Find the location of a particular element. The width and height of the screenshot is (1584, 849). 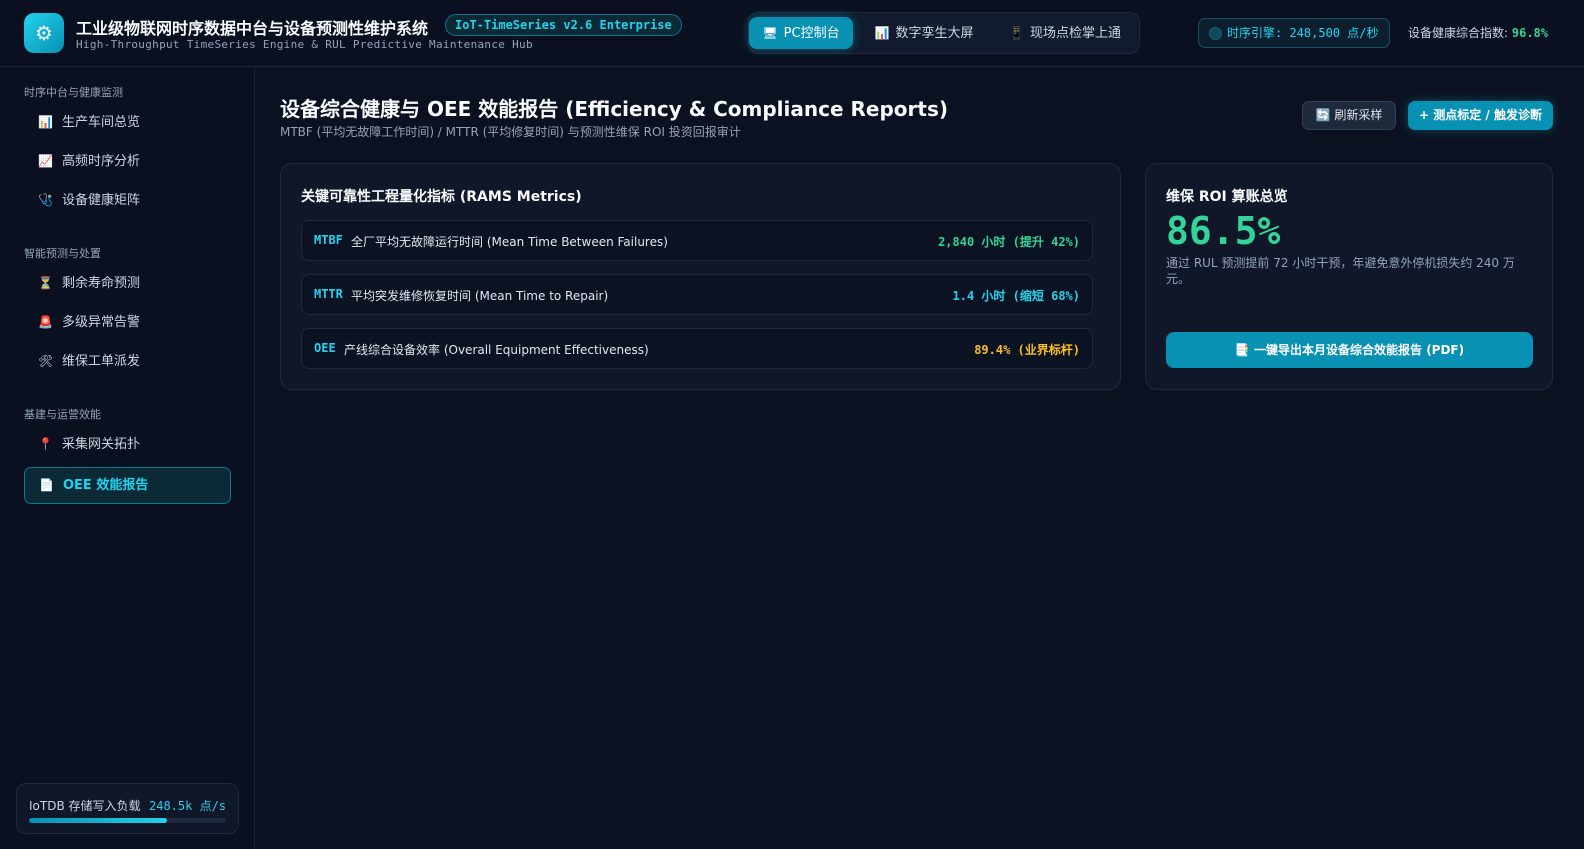

nav-group-title: 智能预测与处置 is located at coordinates (62, 253).